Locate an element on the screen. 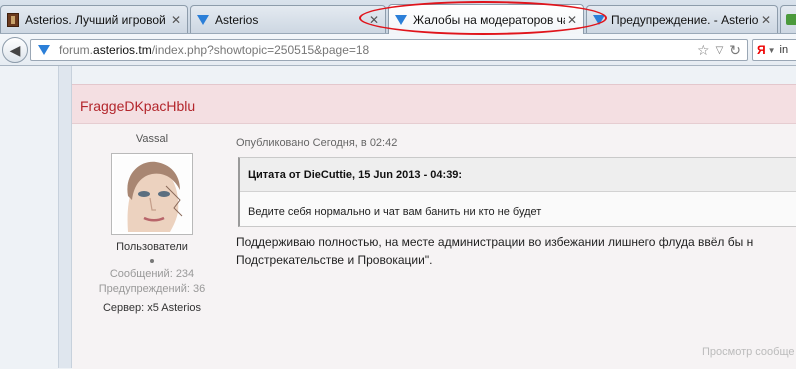  view-messages-link: Просмотр сообще is located at coordinates (748, 352).